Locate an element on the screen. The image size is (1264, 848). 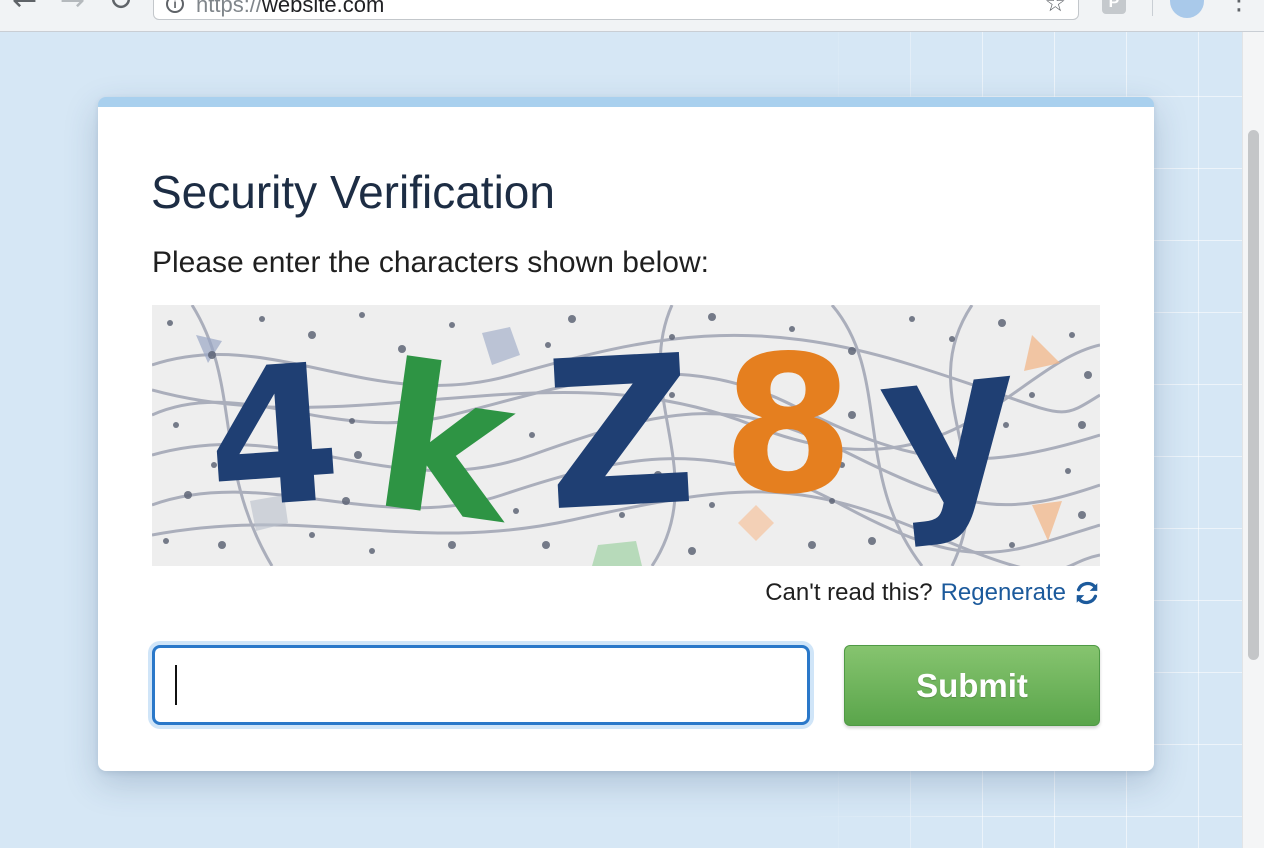
toolbar-divider is located at coordinates (1152, 8).